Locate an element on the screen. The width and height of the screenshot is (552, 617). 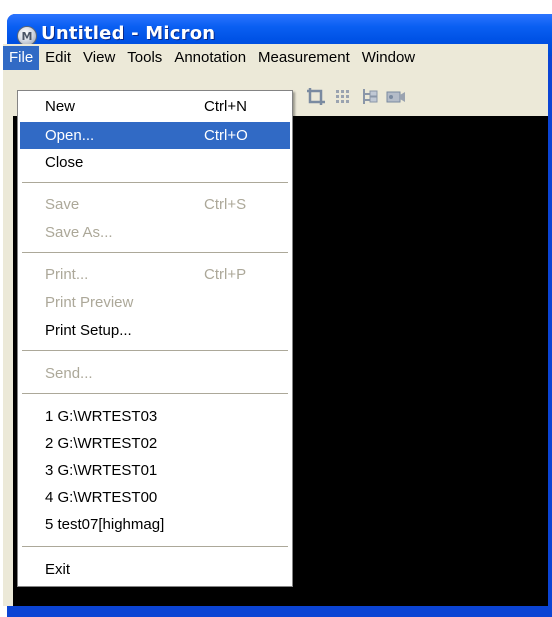
menu-file: File is located at coordinates (21, 58).